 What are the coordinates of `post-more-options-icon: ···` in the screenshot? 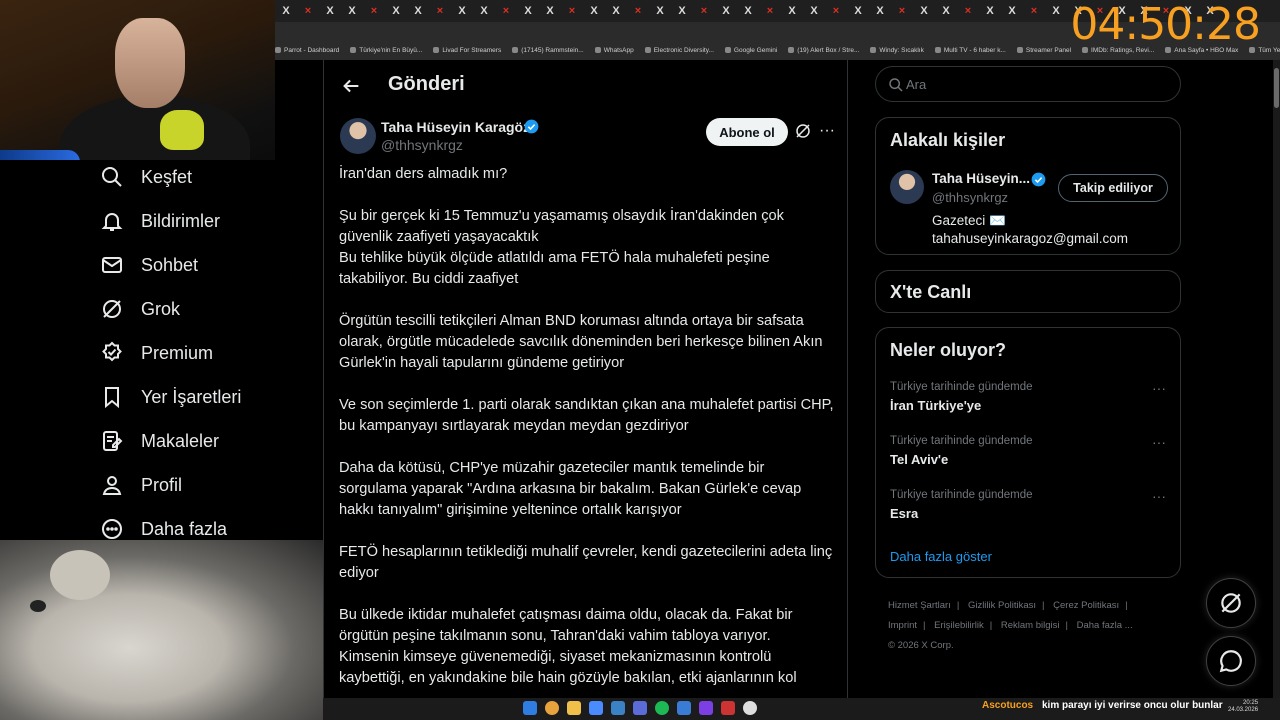 It's located at (827, 131).